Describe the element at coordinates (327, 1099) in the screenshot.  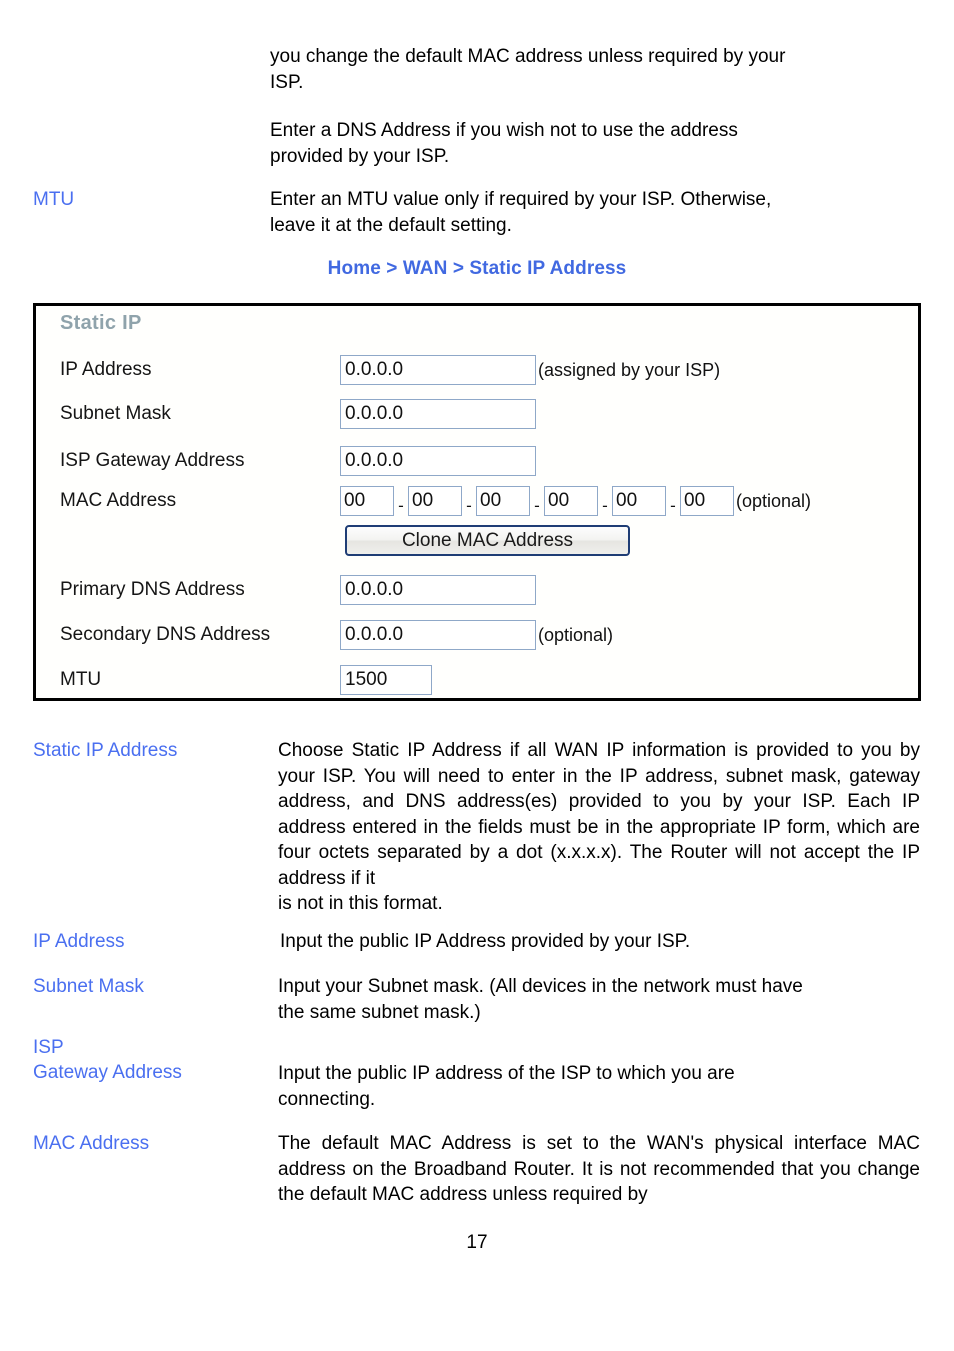
I see `description-last-line: connecting.` at that location.